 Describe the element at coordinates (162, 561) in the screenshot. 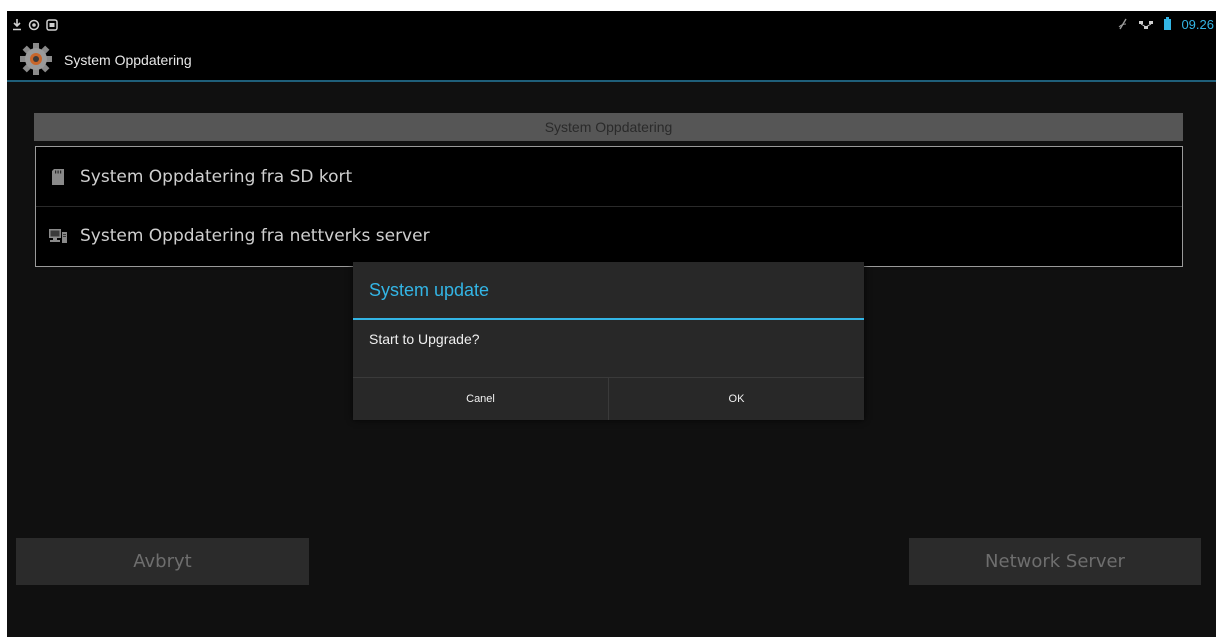

I see `cancel-button: Avbryt` at that location.